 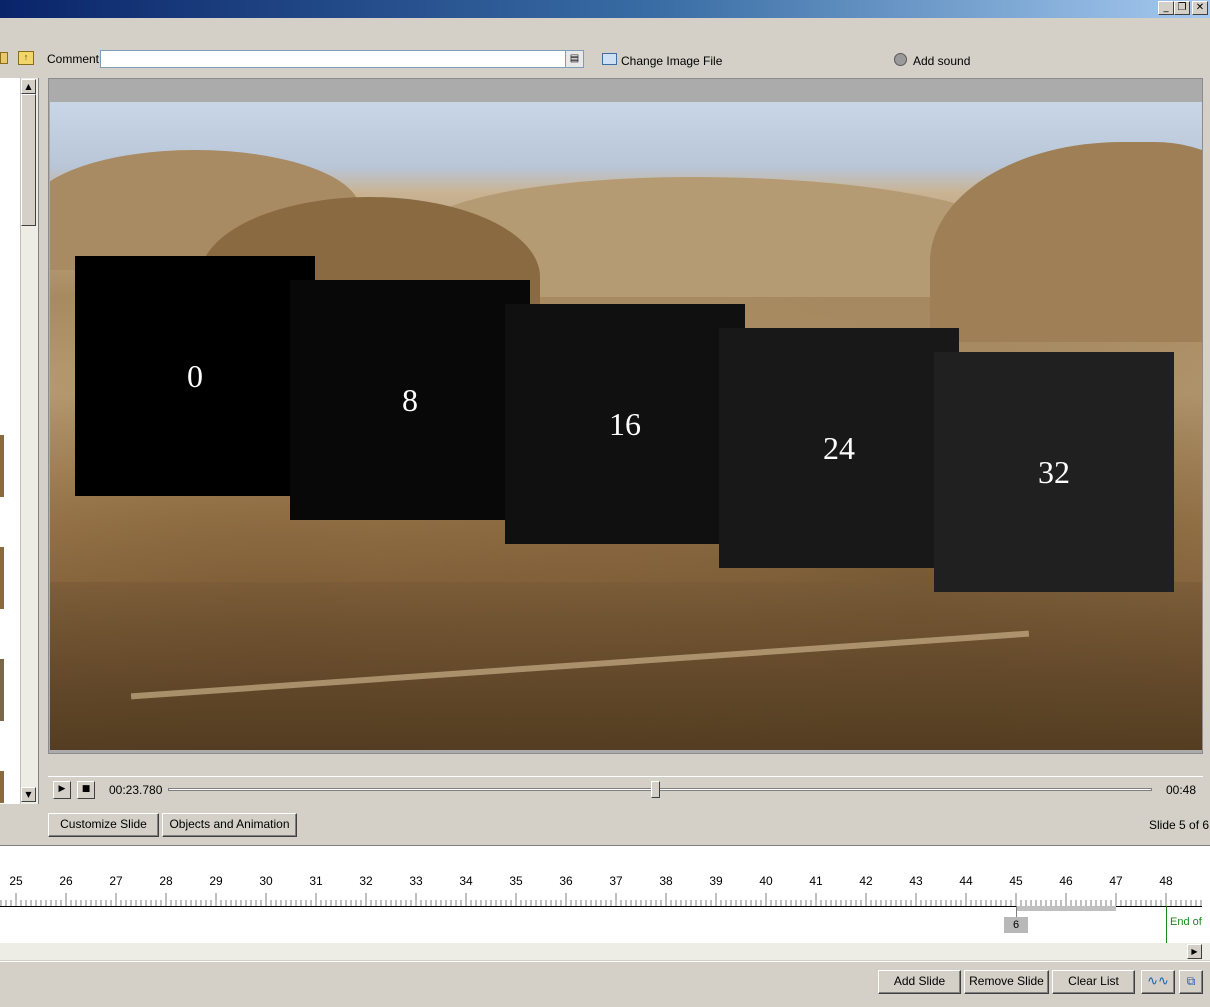 I want to click on end-marker-line, so click(x=1166, y=925).